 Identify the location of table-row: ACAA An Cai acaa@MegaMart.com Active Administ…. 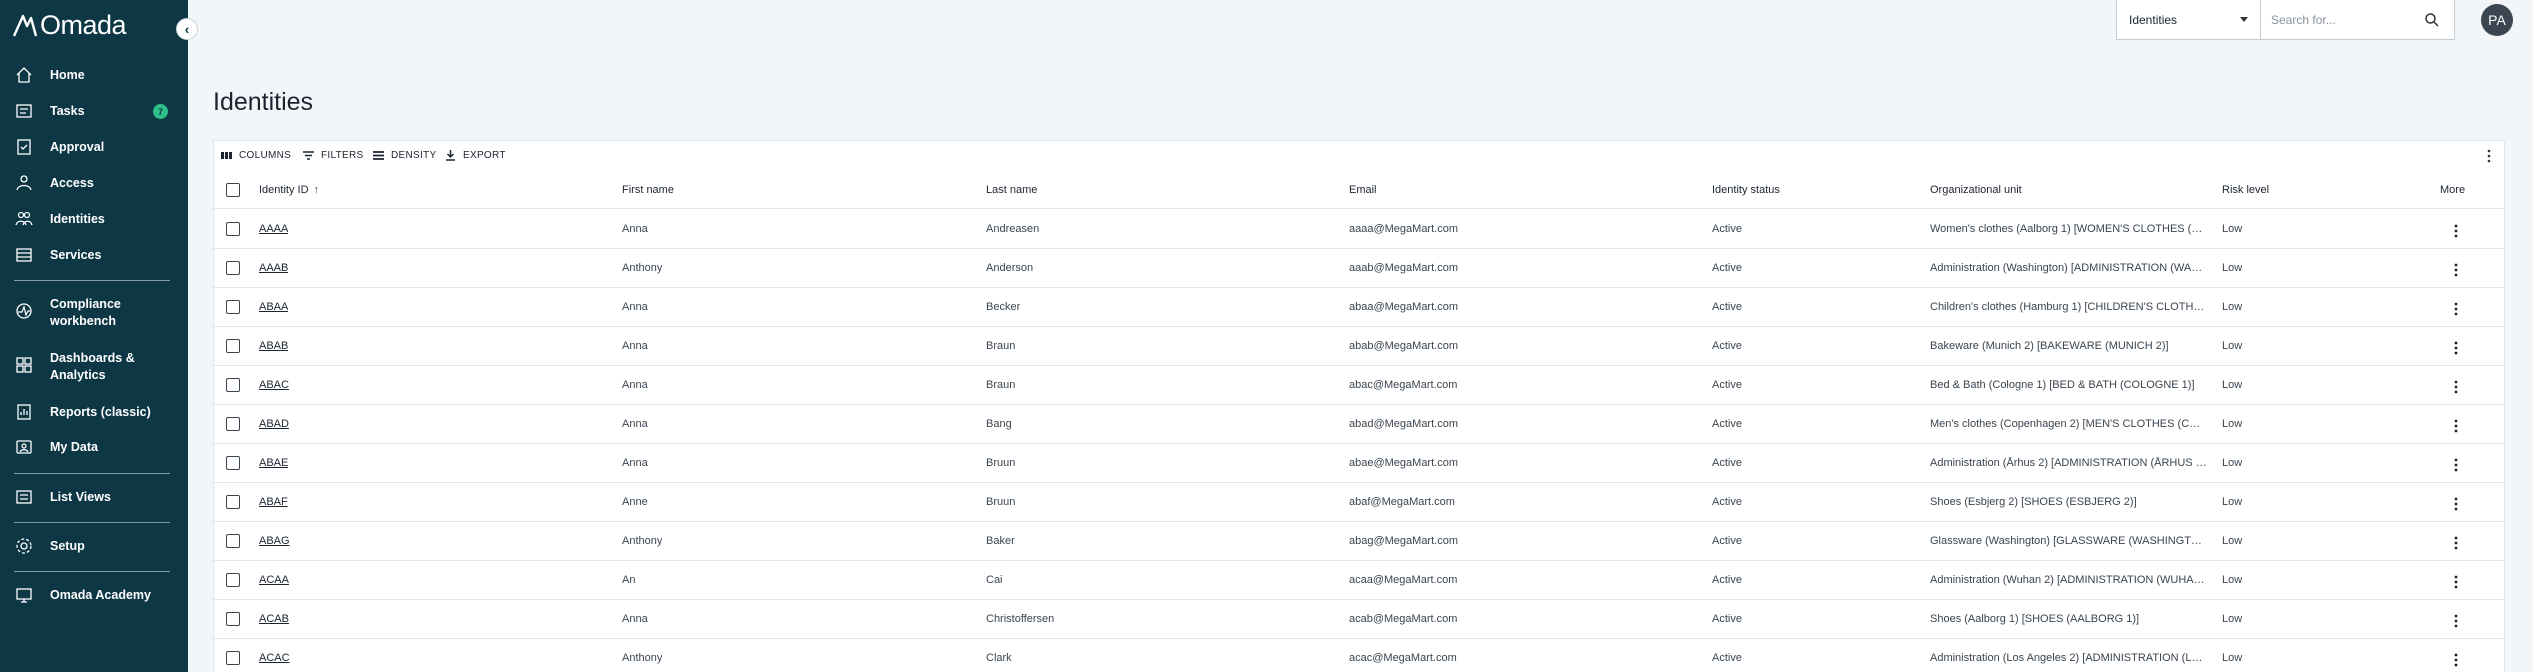
(1359, 580).